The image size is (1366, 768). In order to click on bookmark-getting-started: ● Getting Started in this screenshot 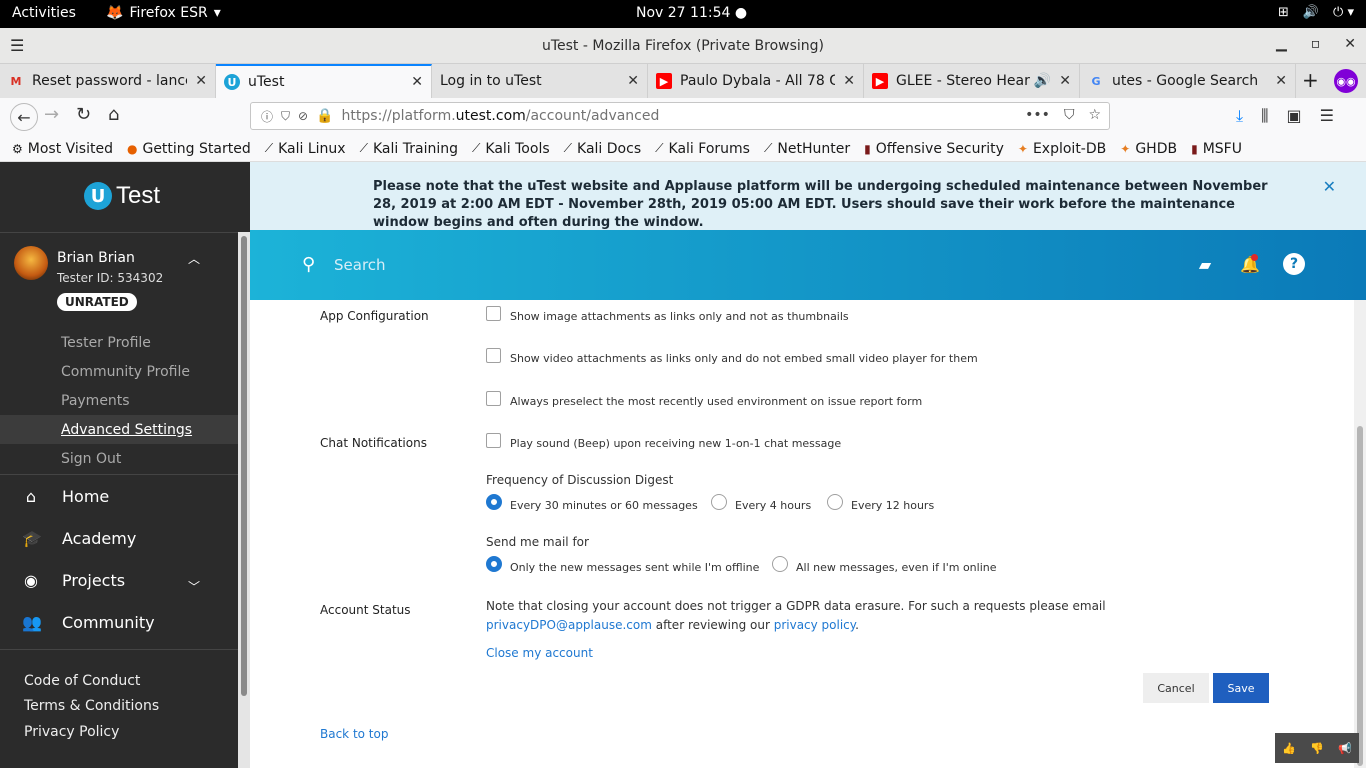, I will do `click(189, 149)`.